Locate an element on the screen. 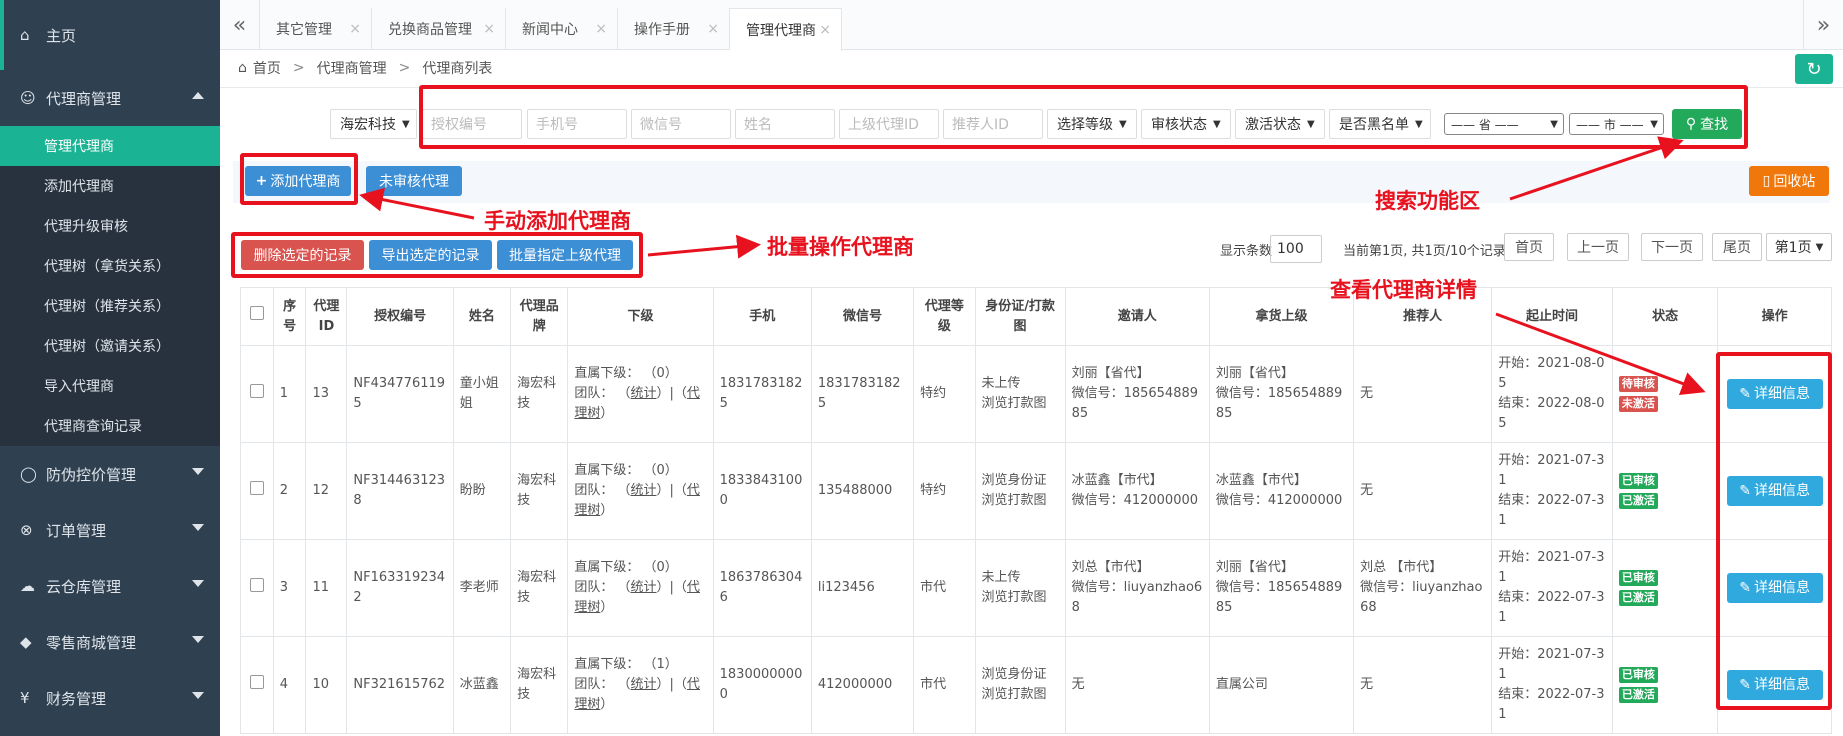 The width and height of the screenshot is (1843, 736). row-select-cell is located at coordinates (257, 685).